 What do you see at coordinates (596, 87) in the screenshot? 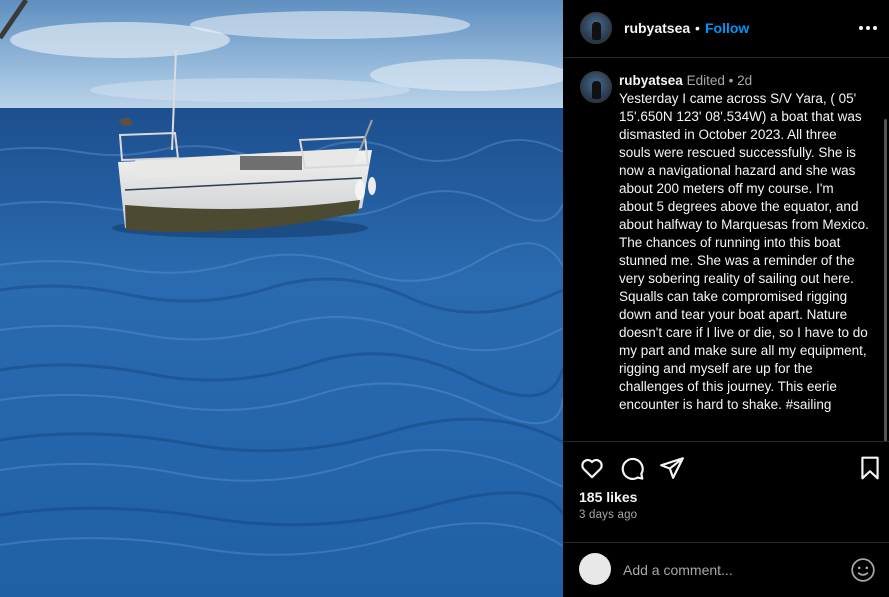
I see `caption-avatar` at bounding box center [596, 87].